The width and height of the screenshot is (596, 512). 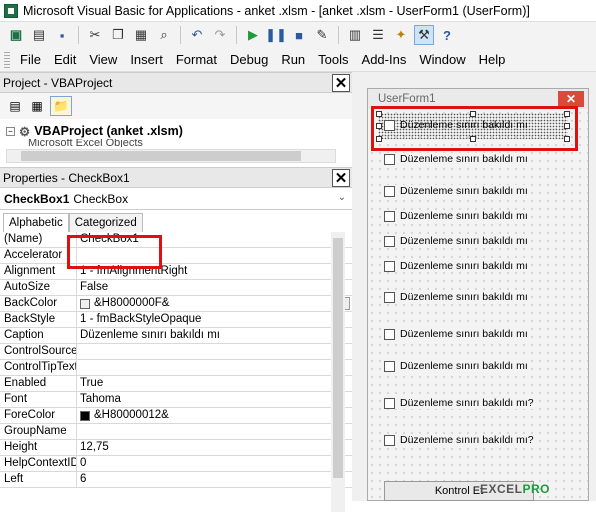 I want to click on tab-categorized: Categorized, so click(x=105, y=222).